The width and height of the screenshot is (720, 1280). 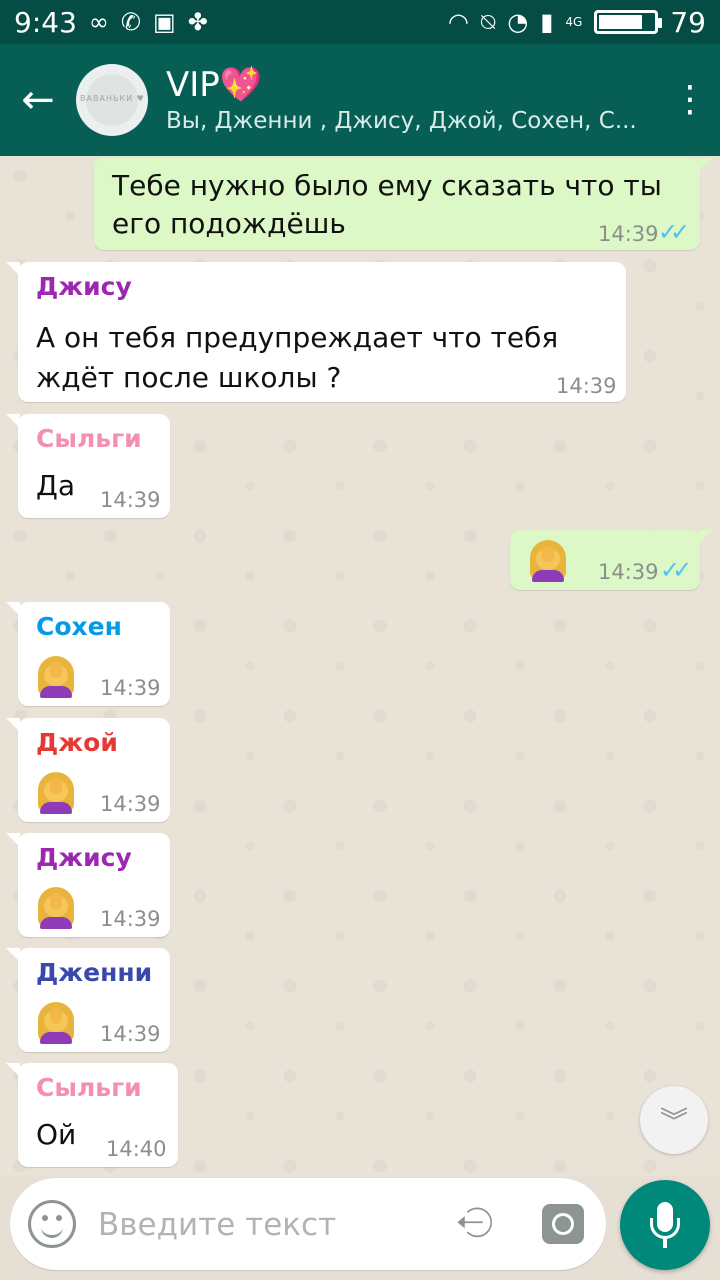 What do you see at coordinates (56, 1134) in the screenshot?
I see `message-text: Ой` at bounding box center [56, 1134].